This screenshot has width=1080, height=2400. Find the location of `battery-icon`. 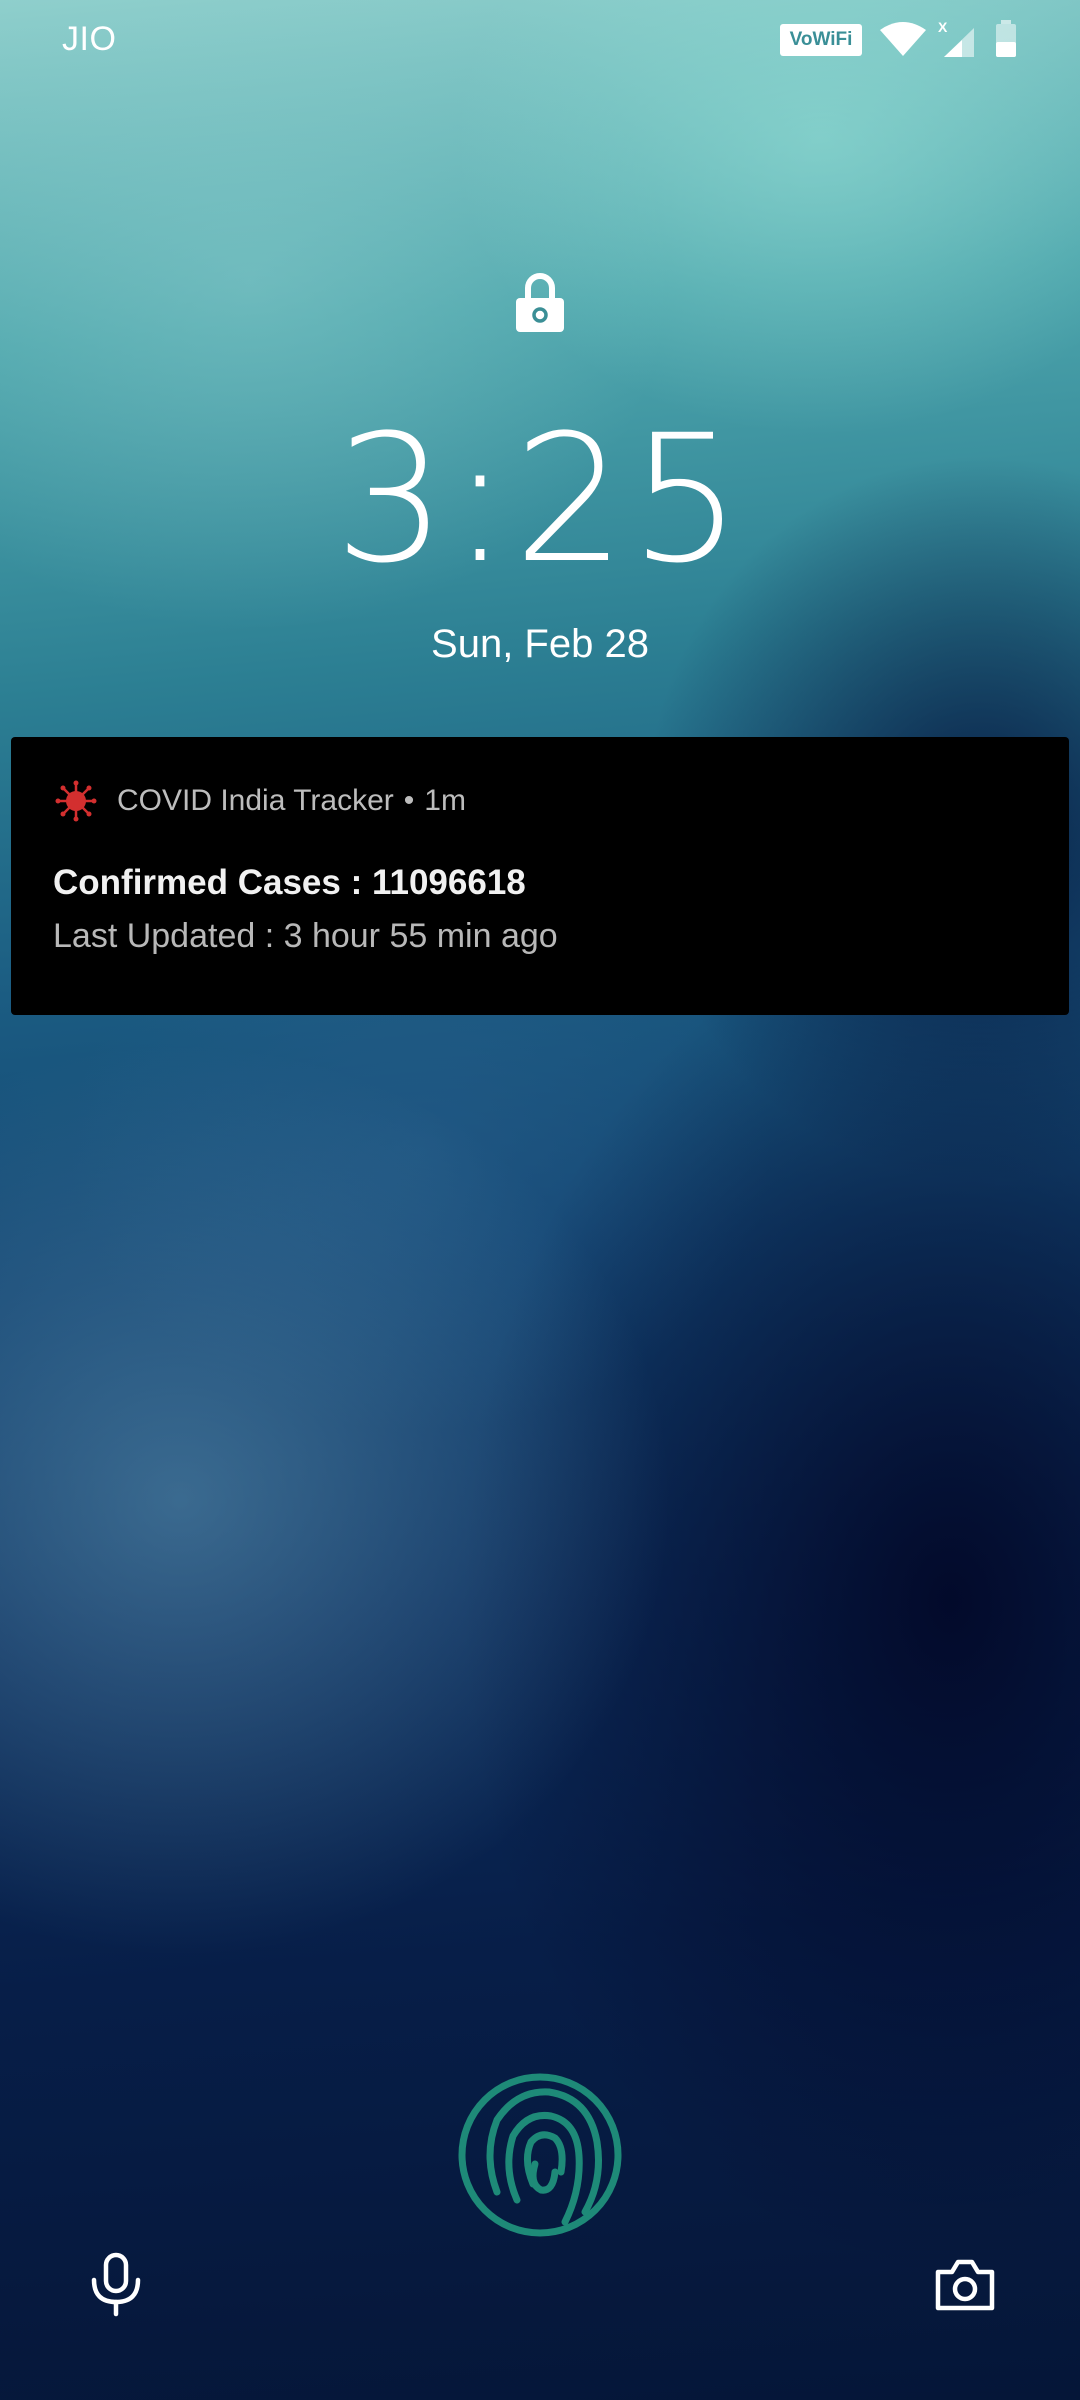

battery-icon is located at coordinates (1006, 38).